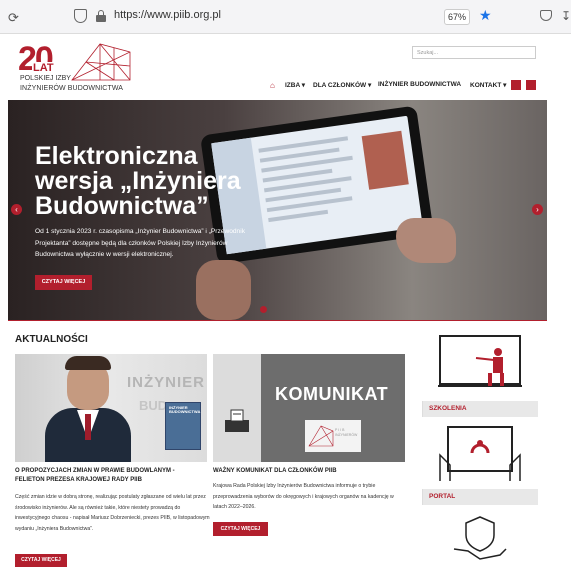  Describe the element at coordinates (285, 17) in the screenshot. I see `browser-toolbar: ⟳ https://www.piib.org.pl 67% ★ ↧` at that location.